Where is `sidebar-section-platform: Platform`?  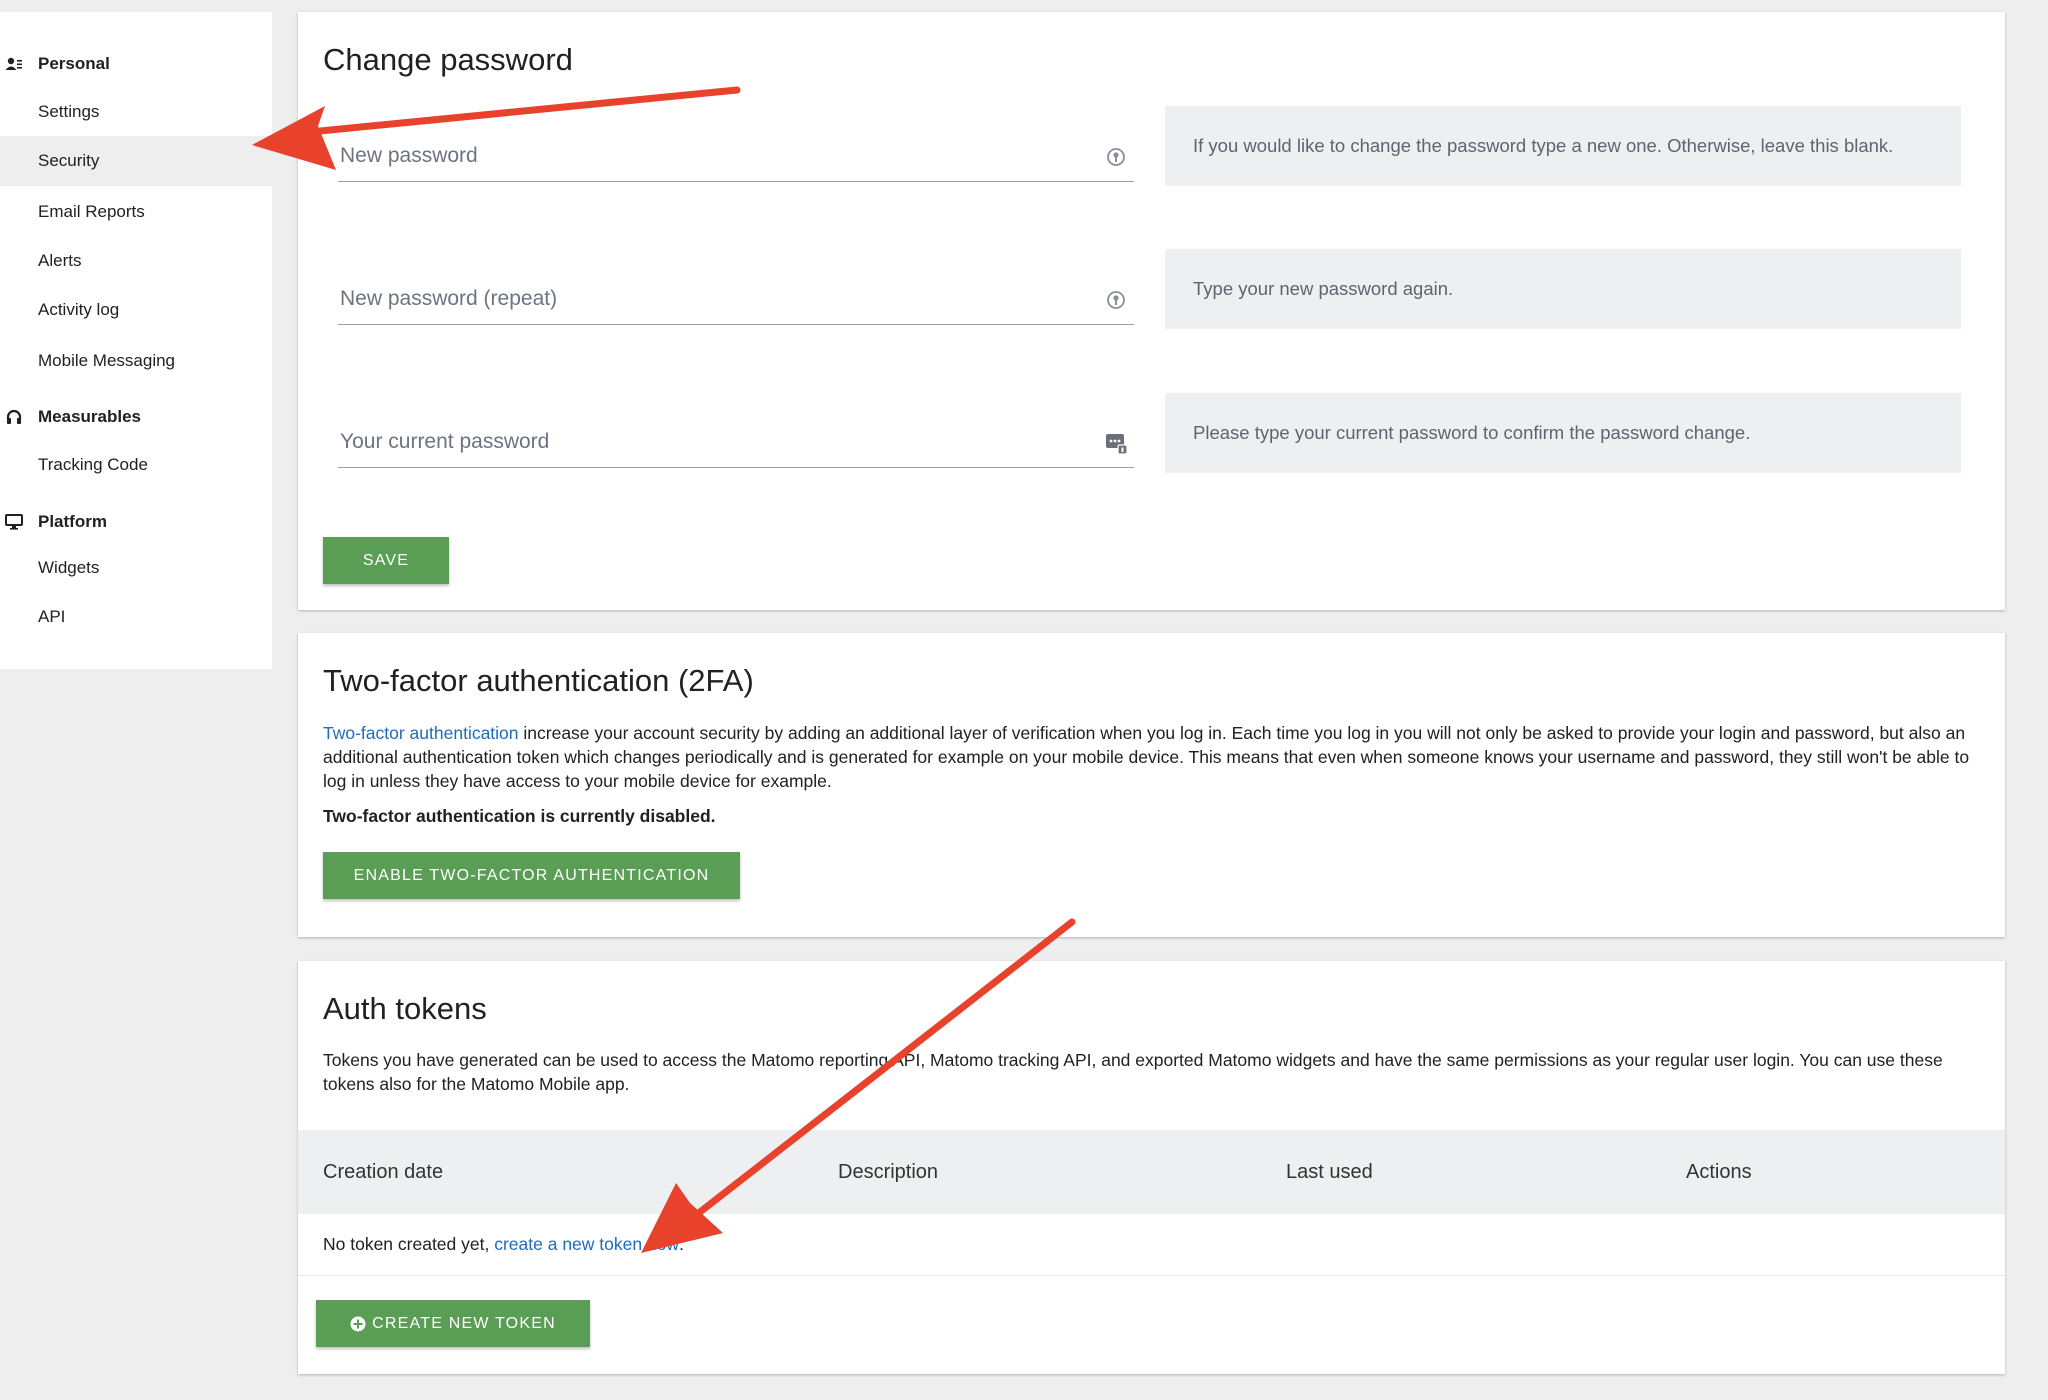 sidebar-section-platform: Platform is located at coordinates (136, 522).